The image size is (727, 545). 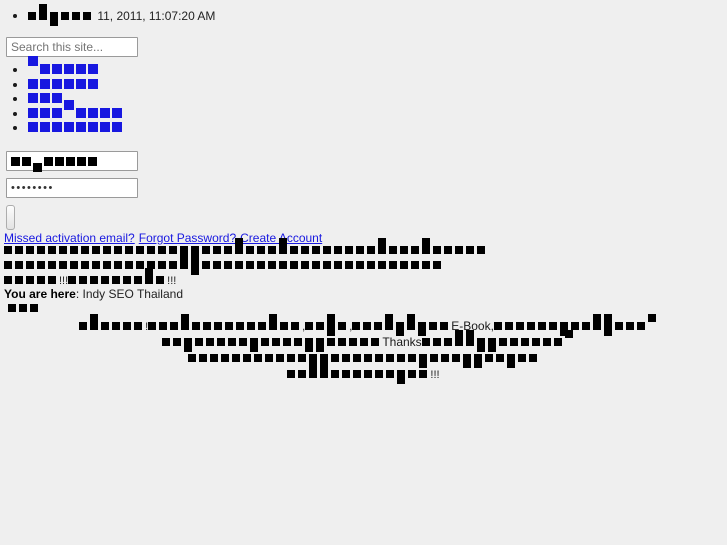 I want to click on article-line-2-tofu-a, so click(x=178, y=343).